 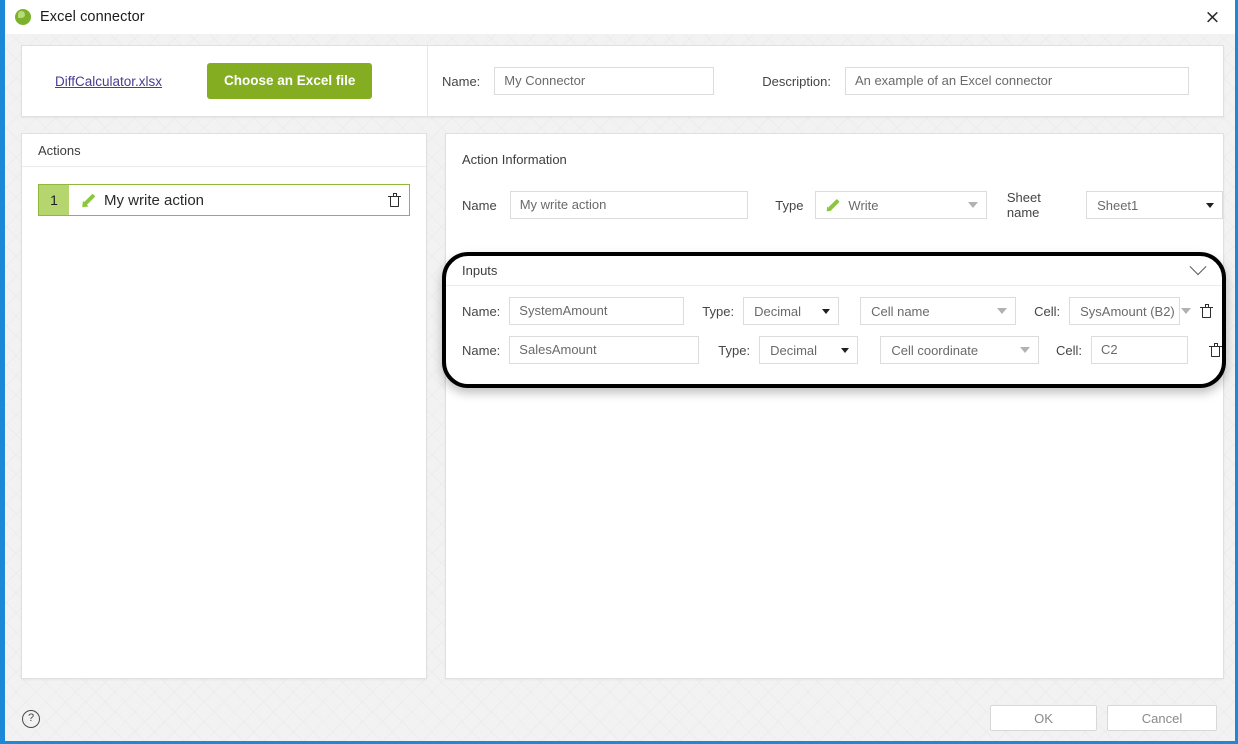 I want to click on action-information-row: Name Type Write Sheet name Sheet1, so click(x=842, y=205).